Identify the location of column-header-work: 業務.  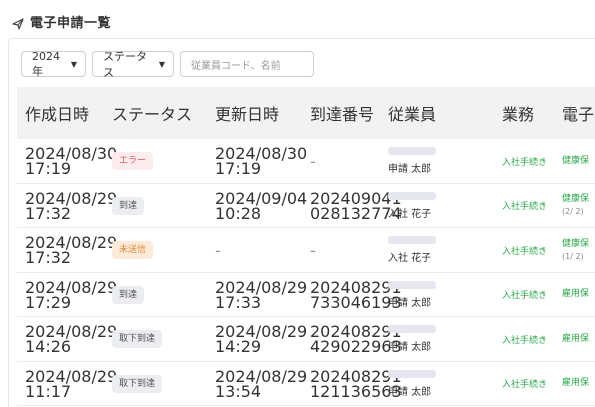
(532, 113).